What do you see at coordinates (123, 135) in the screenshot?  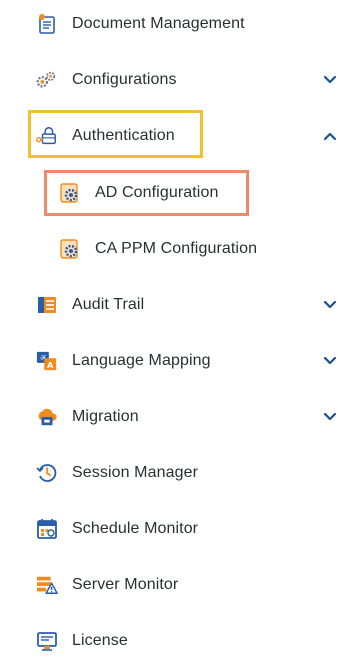 I see `sidebar-item-label: Authentication` at bounding box center [123, 135].